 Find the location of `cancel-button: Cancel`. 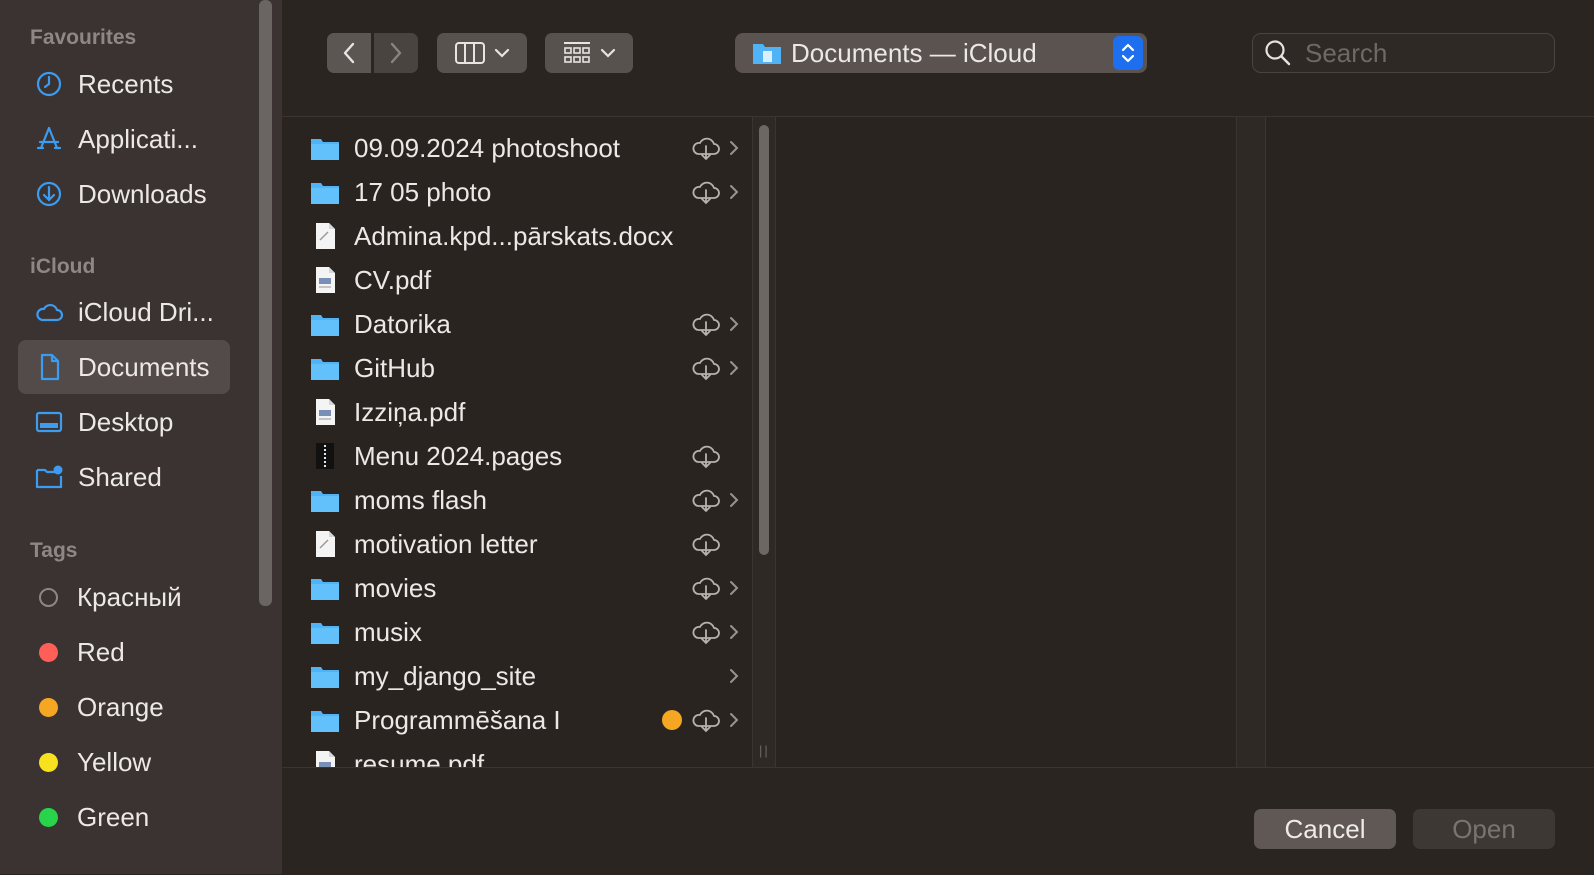

cancel-button: Cancel is located at coordinates (1325, 829).